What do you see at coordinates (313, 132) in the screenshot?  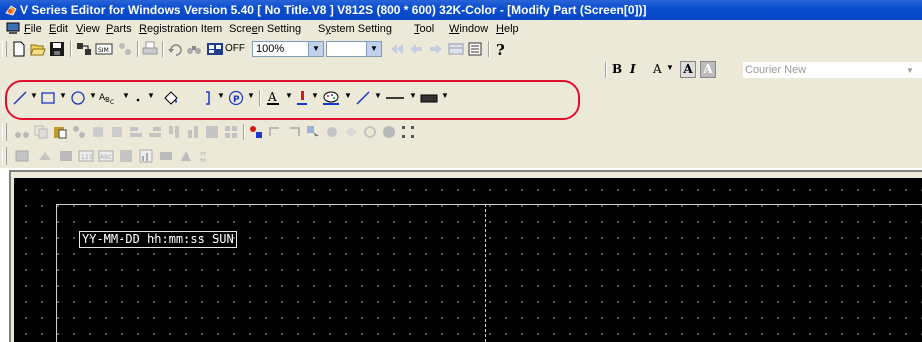 I see `pointer-icon` at bounding box center [313, 132].